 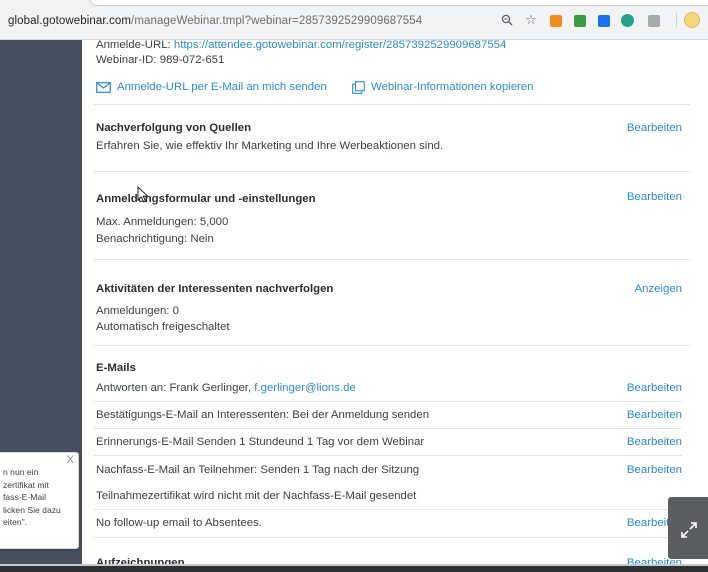 What do you see at coordinates (452, 87) in the screenshot?
I see `copy-webinar-info-label: Webinar-Informationen kopieren` at bounding box center [452, 87].